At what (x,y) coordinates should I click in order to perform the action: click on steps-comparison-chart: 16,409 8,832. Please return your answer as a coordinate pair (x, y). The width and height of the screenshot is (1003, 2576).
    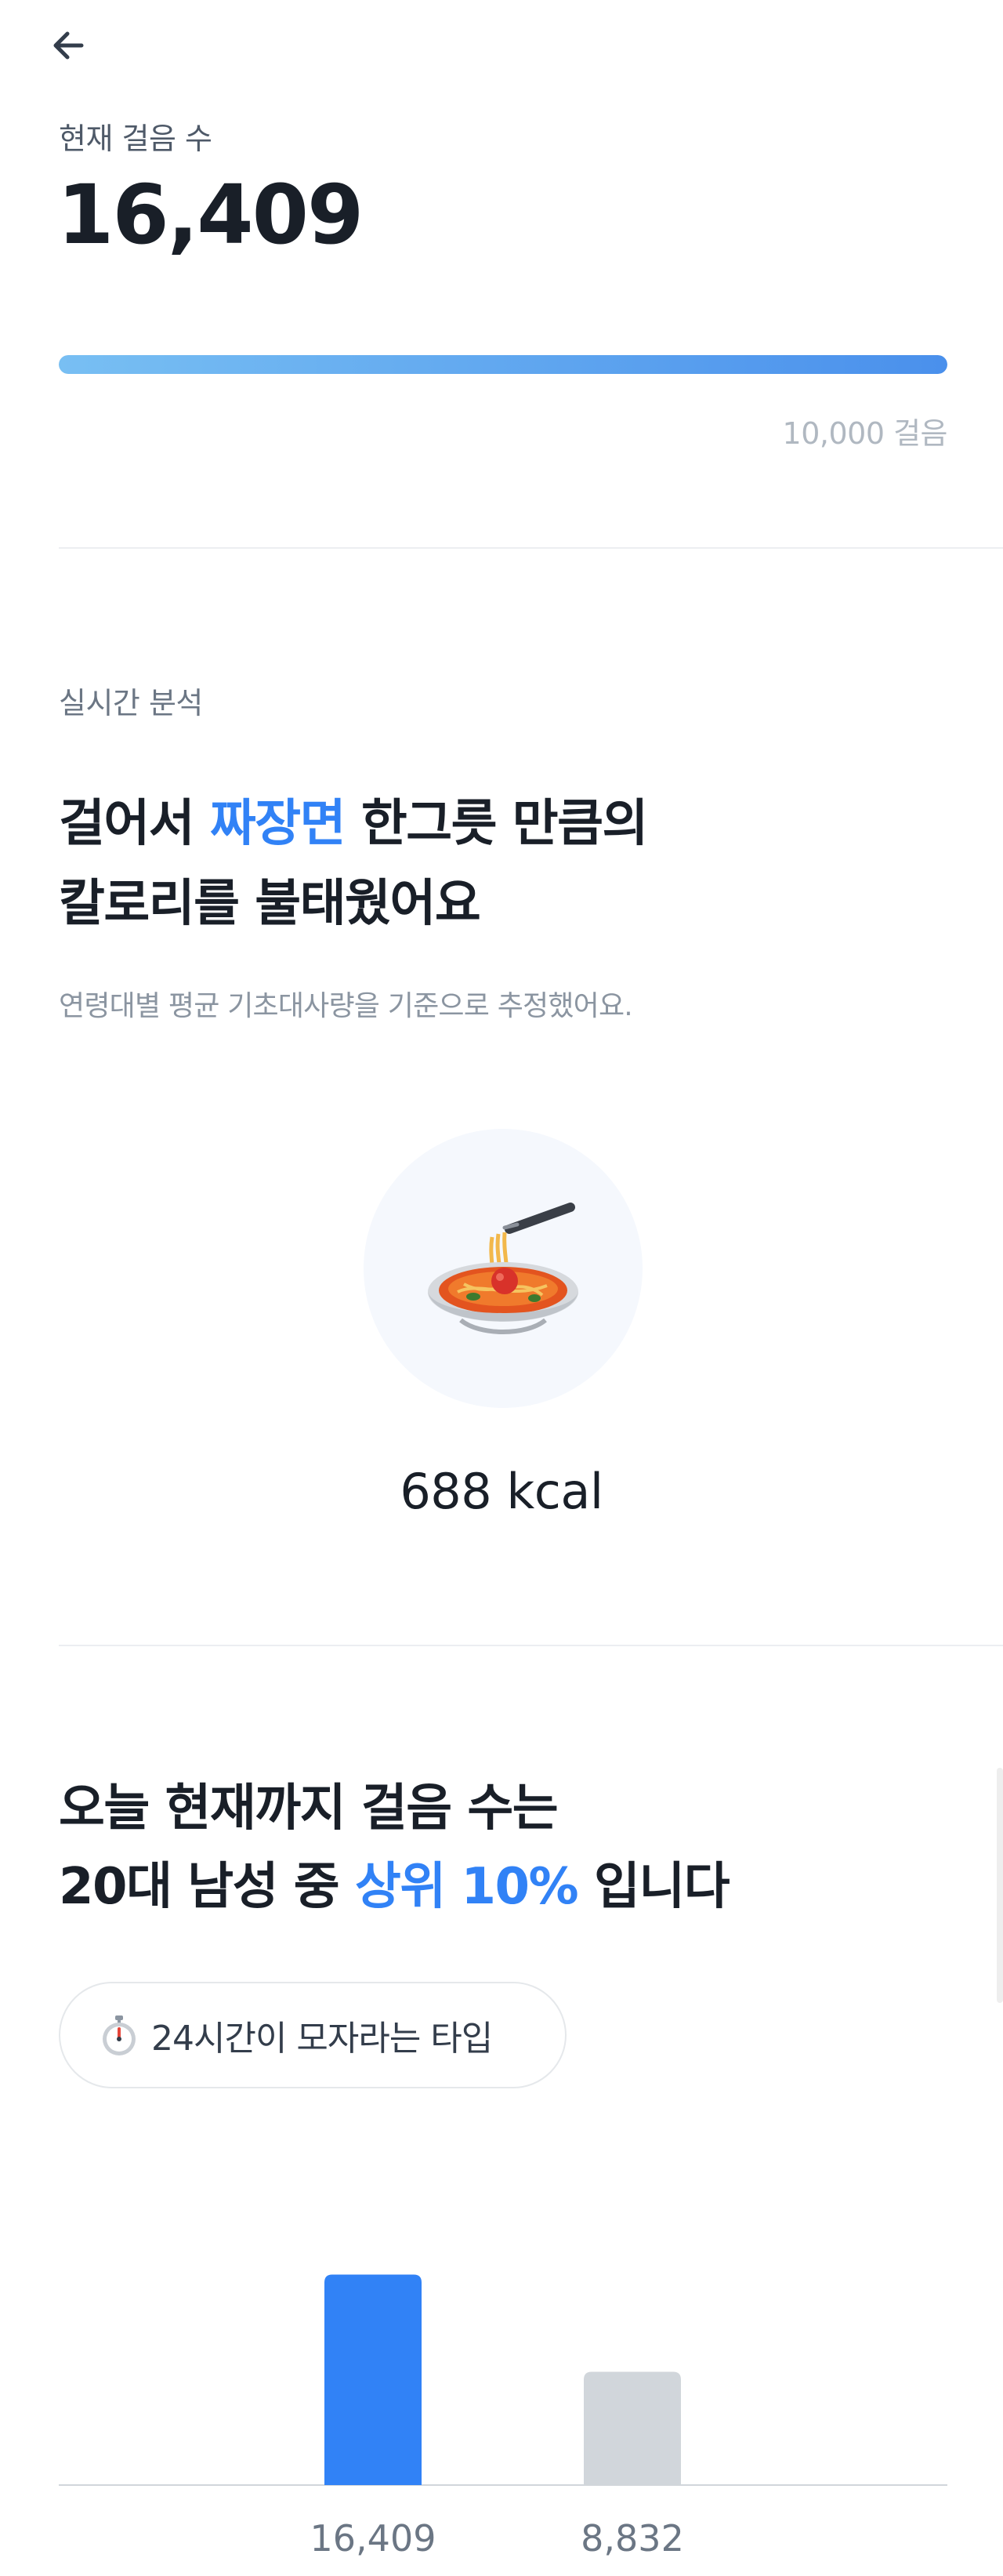
    Looking at the image, I should click on (503, 2417).